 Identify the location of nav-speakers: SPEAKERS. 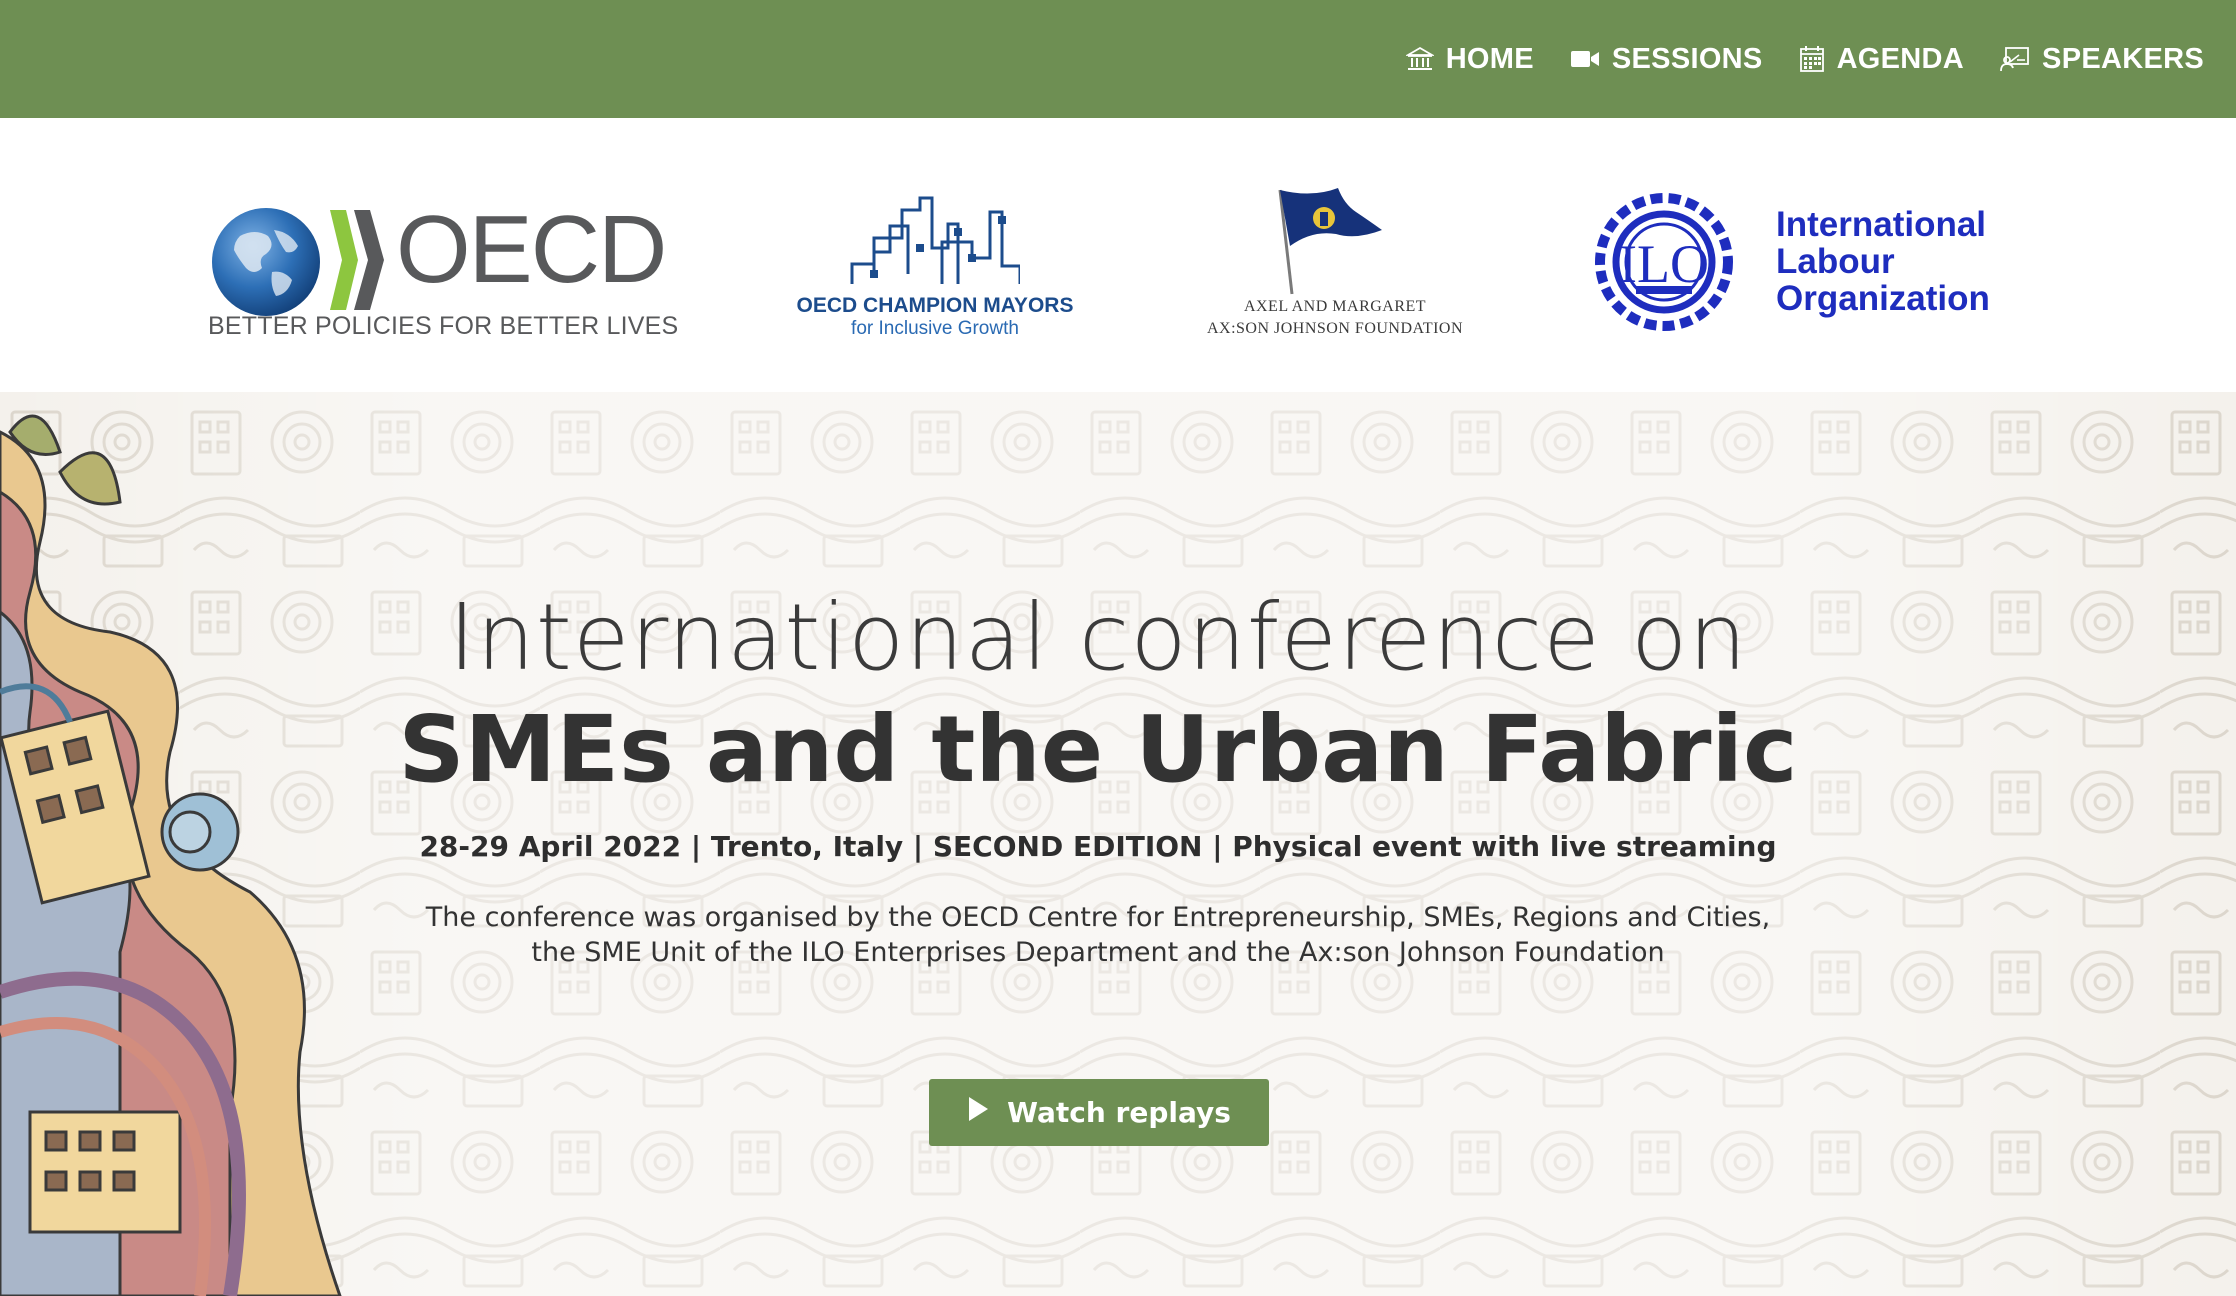
(2102, 59).